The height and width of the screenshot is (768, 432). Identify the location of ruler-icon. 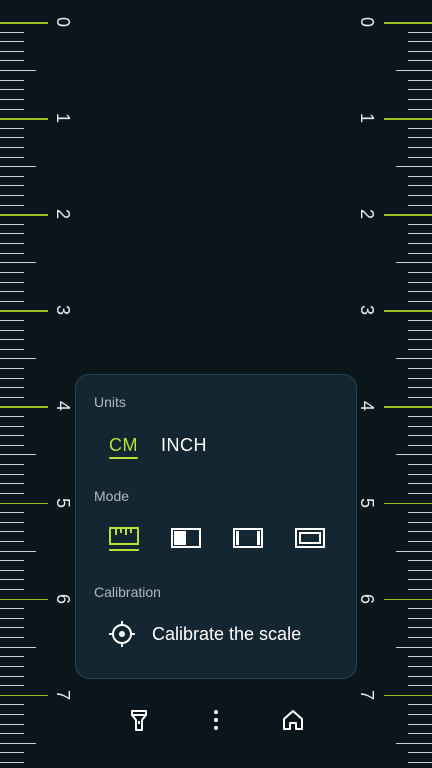
(124, 539).